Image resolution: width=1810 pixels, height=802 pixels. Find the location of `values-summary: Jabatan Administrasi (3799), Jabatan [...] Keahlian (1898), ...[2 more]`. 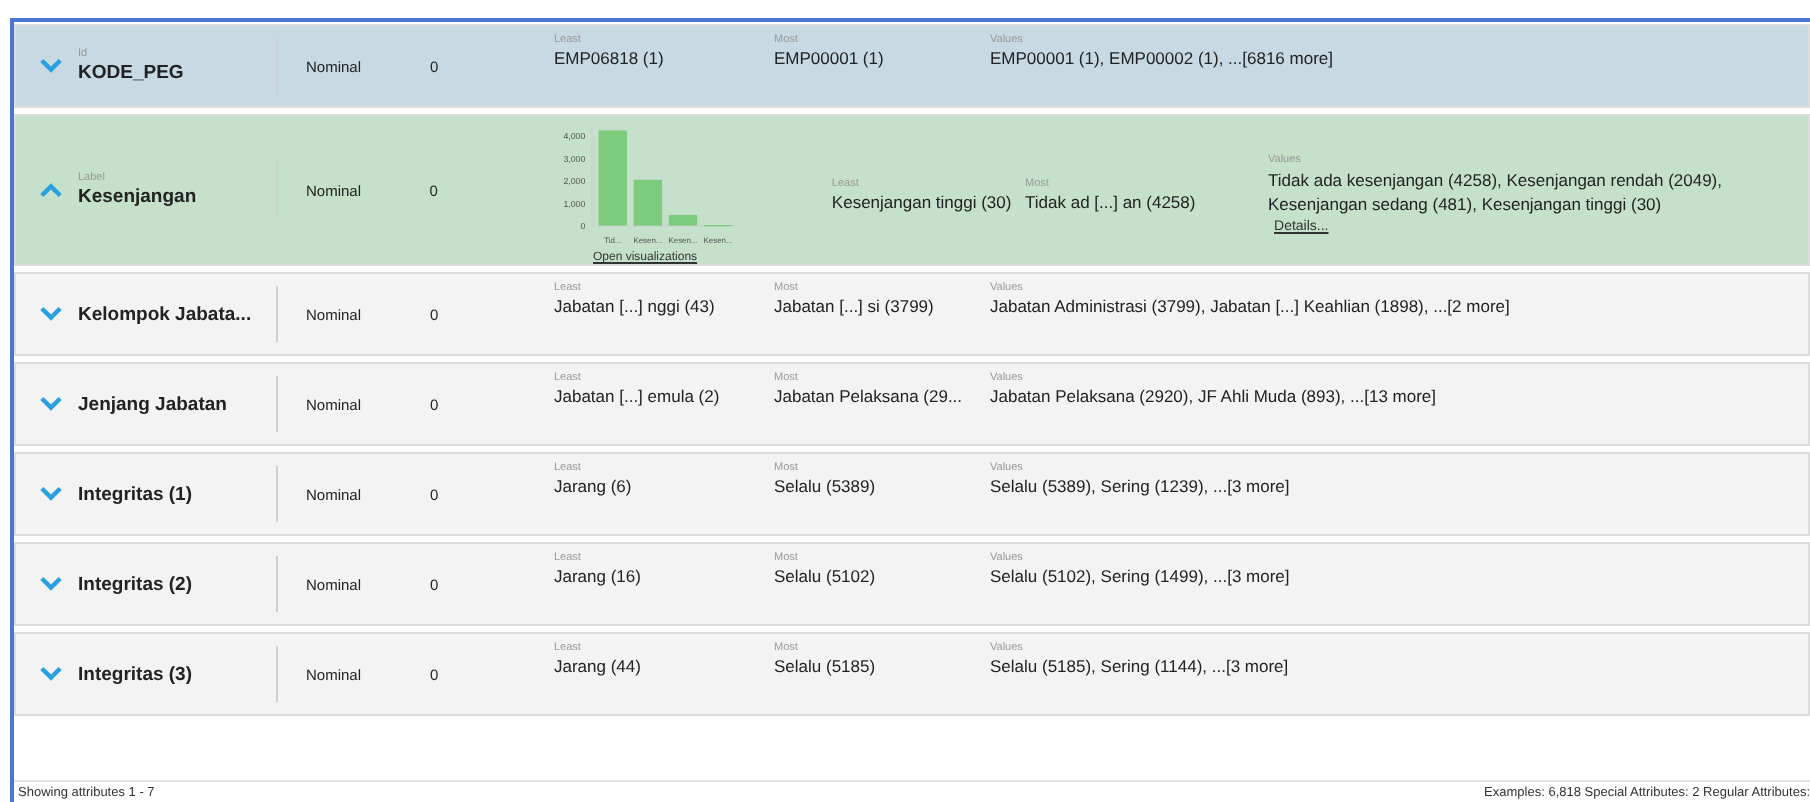

values-summary: Jabatan Administrasi (3799), Jabatan [...] Keahlian (1898), ...[2 more] is located at coordinates (1251, 306).